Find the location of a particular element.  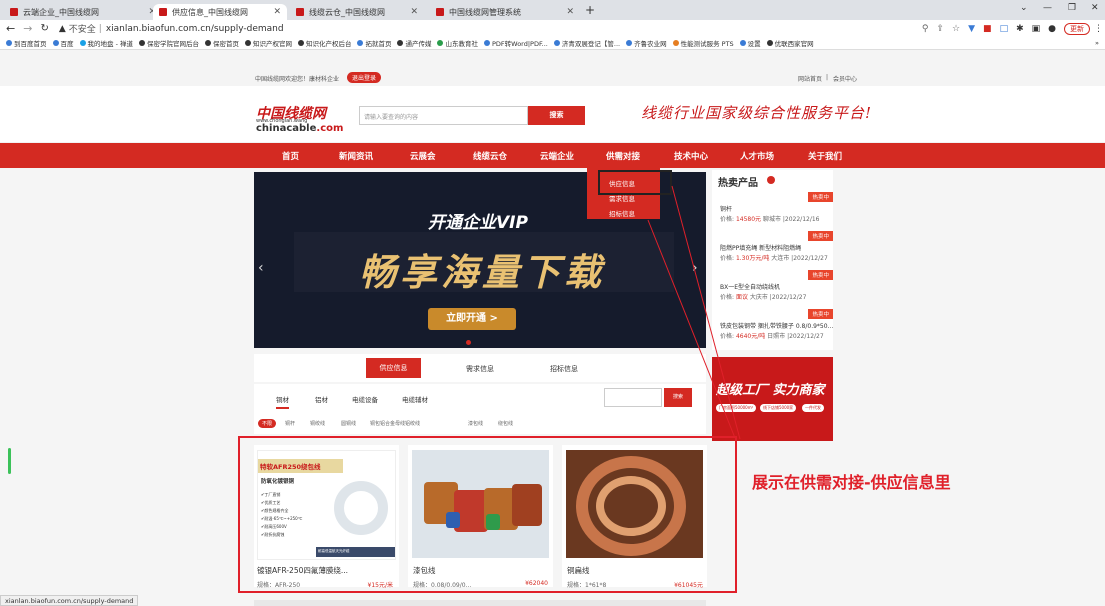

annotation-arrows is located at coordinates (694, 312).